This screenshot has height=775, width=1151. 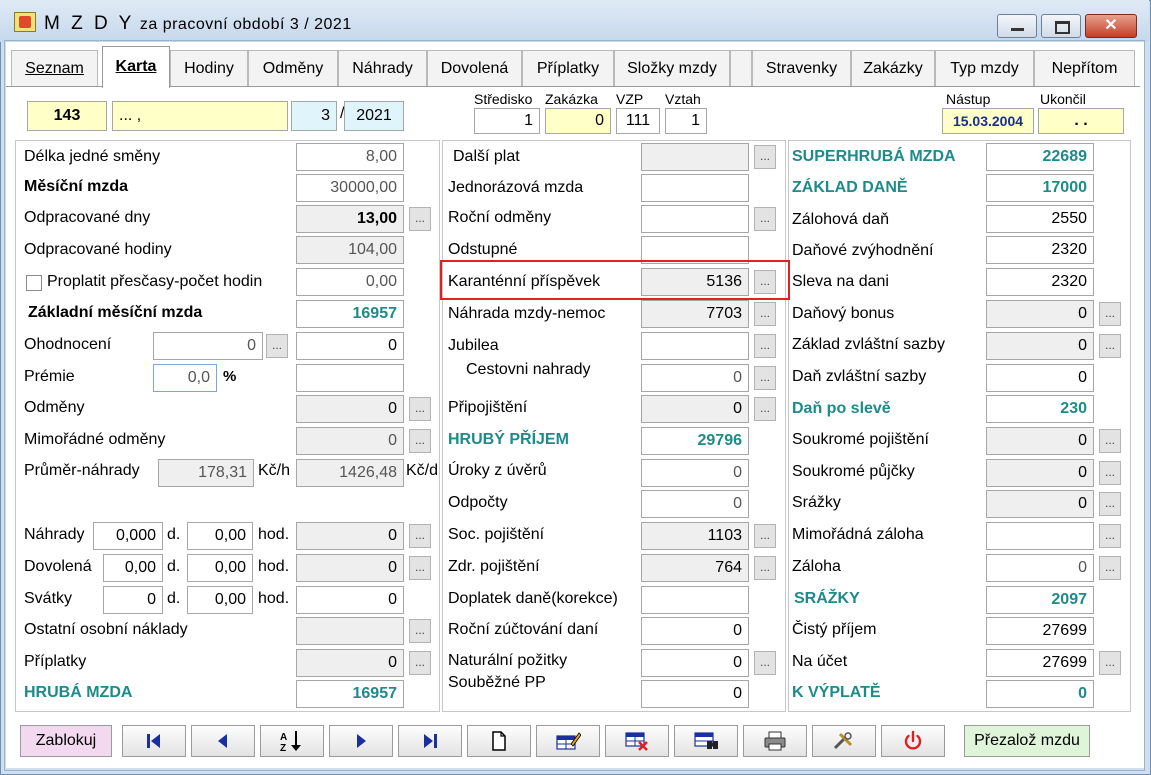 I want to click on tab-hodiny: Hodiny, so click(x=209, y=68).